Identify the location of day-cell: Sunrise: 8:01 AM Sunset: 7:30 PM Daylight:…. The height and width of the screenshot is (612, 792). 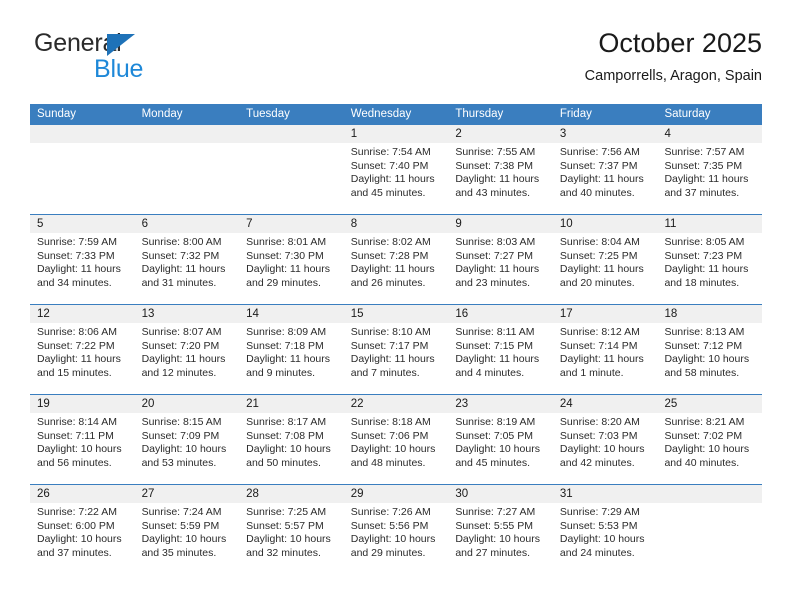
(291, 268).